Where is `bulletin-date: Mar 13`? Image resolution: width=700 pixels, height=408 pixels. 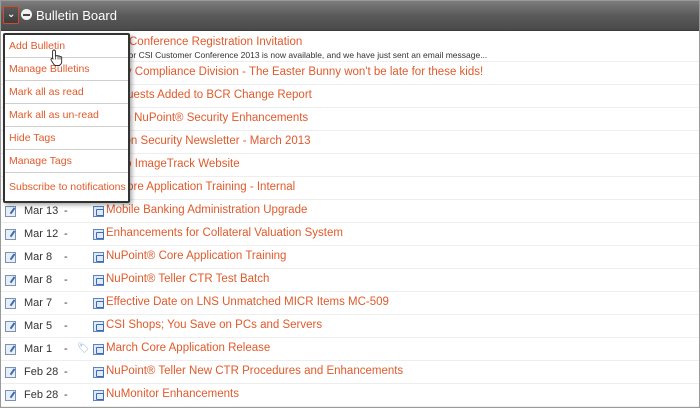 bulletin-date: Mar 13 is located at coordinates (41, 211).